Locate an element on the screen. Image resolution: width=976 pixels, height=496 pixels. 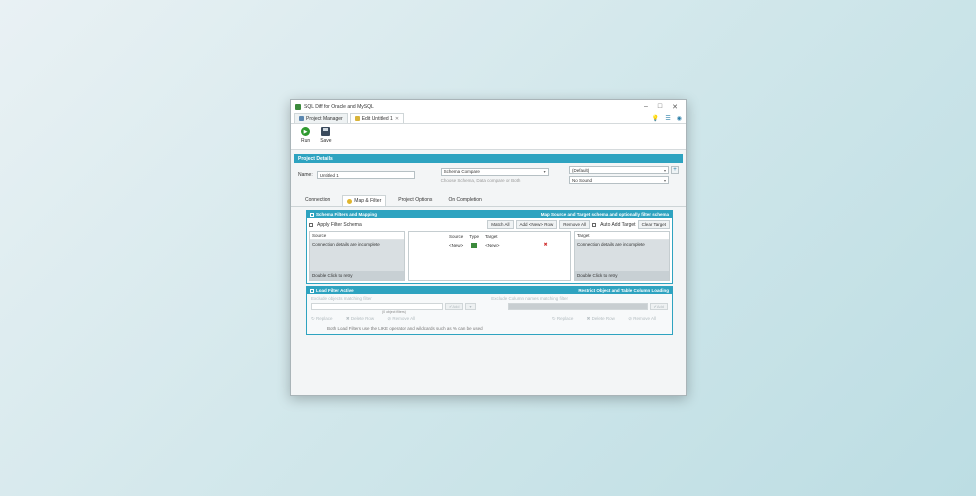
source-retry: Double Click to retry is located at coordinates (357, 275).